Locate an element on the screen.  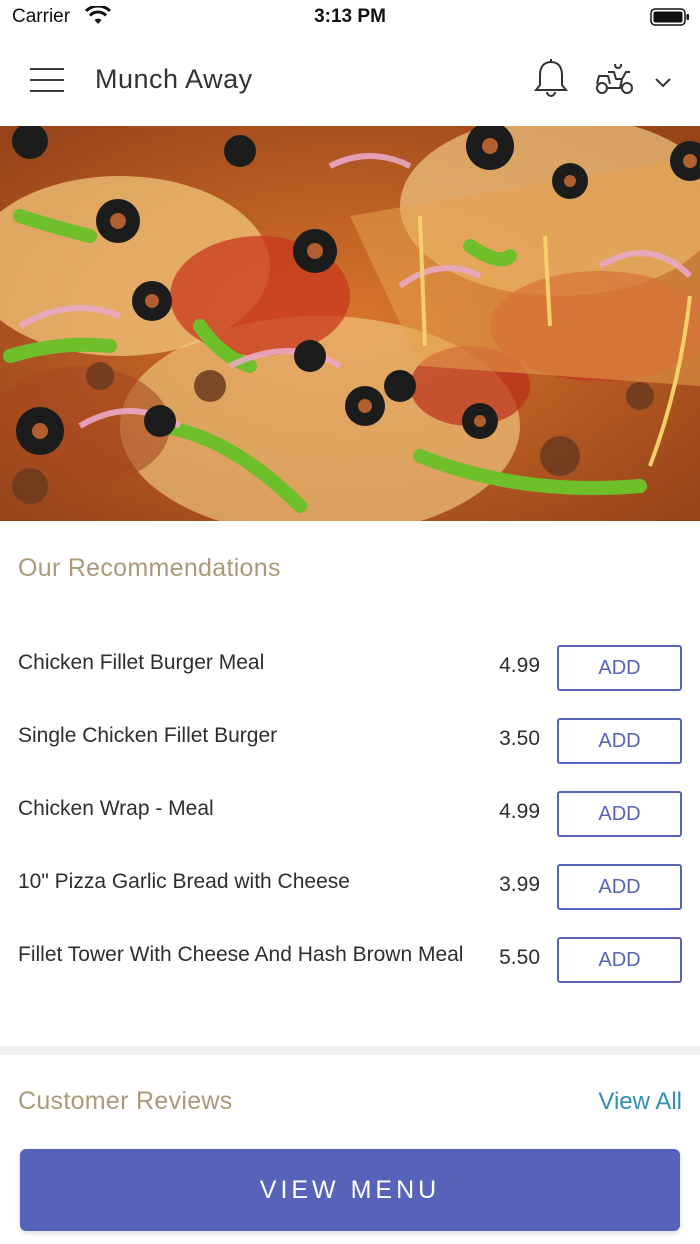
app-title: Munch Away is located at coordinates (174, 79).